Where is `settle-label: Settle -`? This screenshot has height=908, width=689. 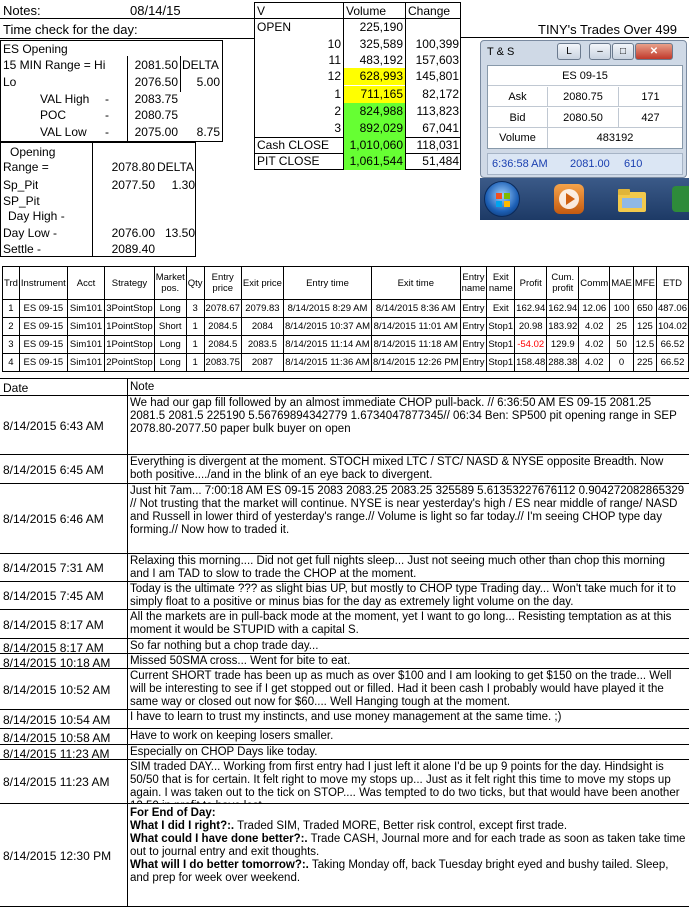
settle-label: Settle - is located at coordinates (22, 249).